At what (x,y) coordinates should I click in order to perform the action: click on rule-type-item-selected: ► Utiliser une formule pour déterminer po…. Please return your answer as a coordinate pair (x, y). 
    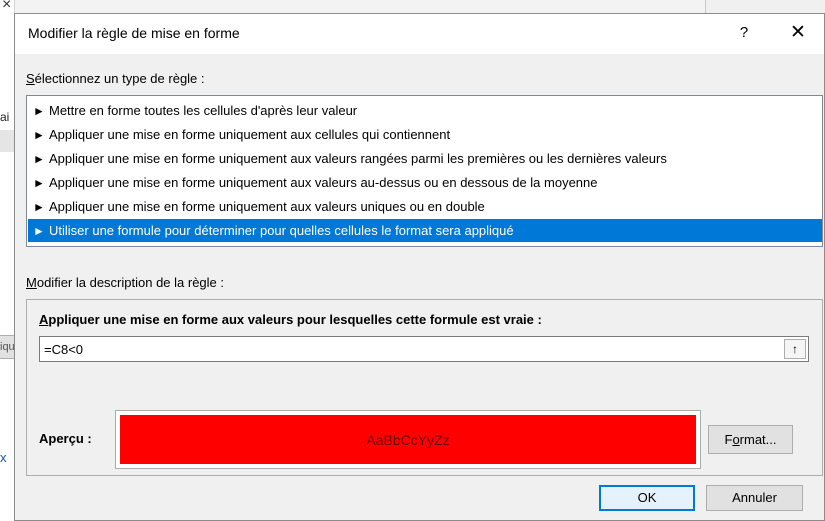
    Looking at the image, I should click on (425, 230).